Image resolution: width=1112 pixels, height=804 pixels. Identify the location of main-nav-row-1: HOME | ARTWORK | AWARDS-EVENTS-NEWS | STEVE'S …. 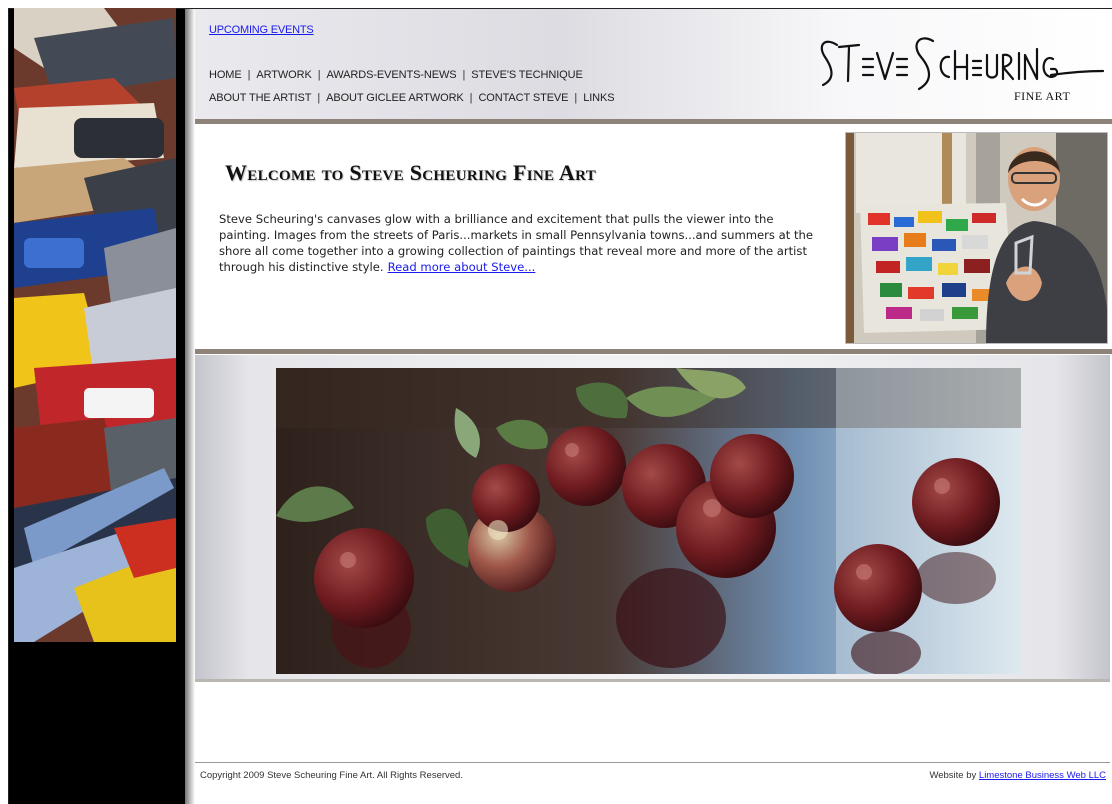
(396, 75).